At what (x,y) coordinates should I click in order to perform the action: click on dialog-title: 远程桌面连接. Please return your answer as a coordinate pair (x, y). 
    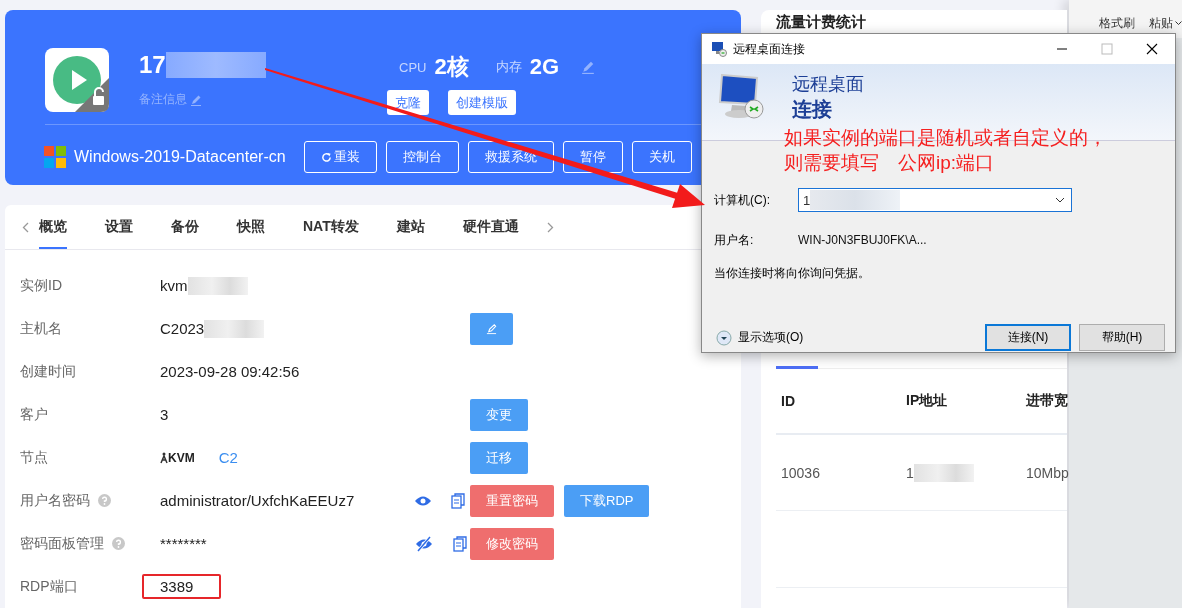
    Looking at the image, I should click on (769, 49).